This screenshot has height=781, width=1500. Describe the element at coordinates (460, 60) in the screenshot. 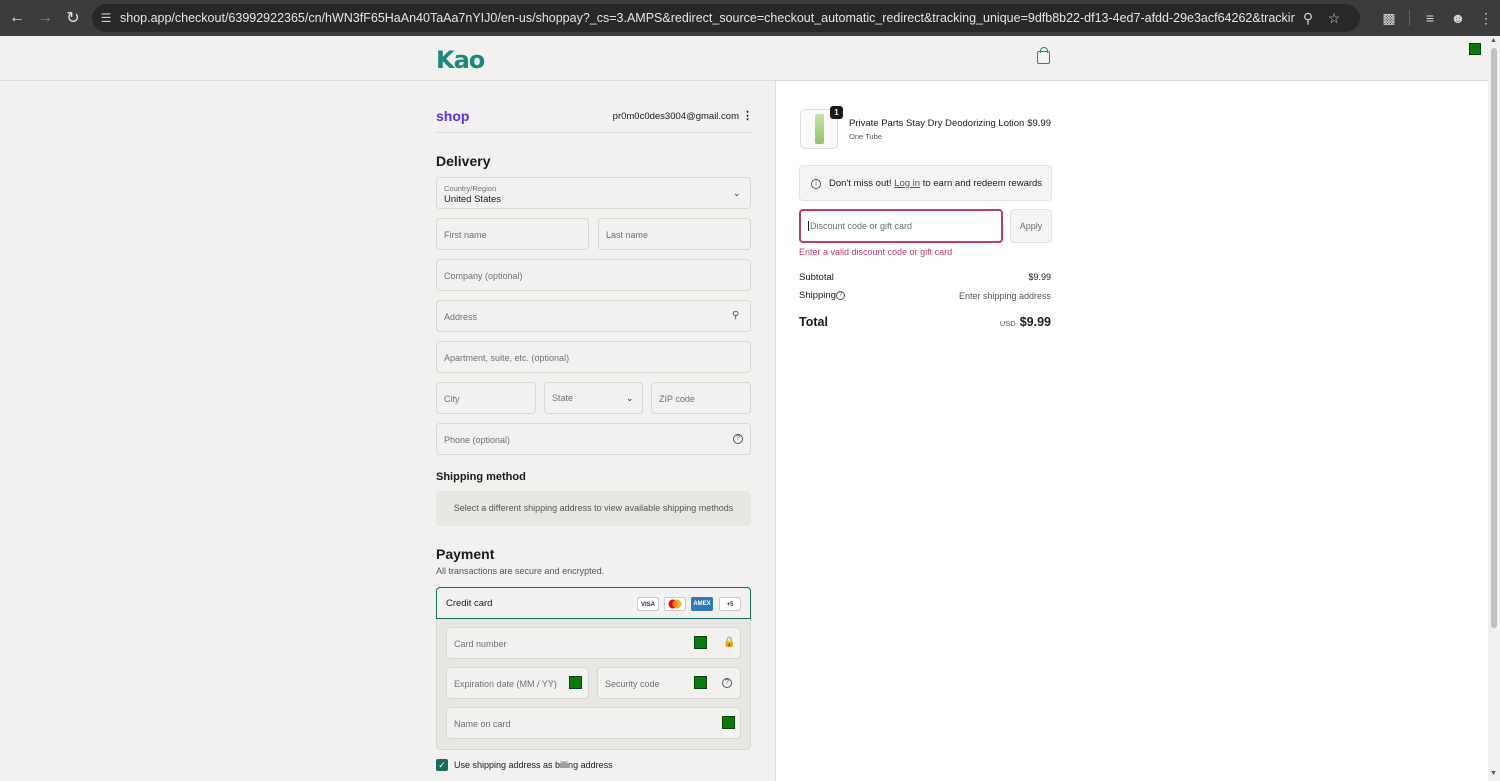

I see `brand-logo: Kao` at that location.